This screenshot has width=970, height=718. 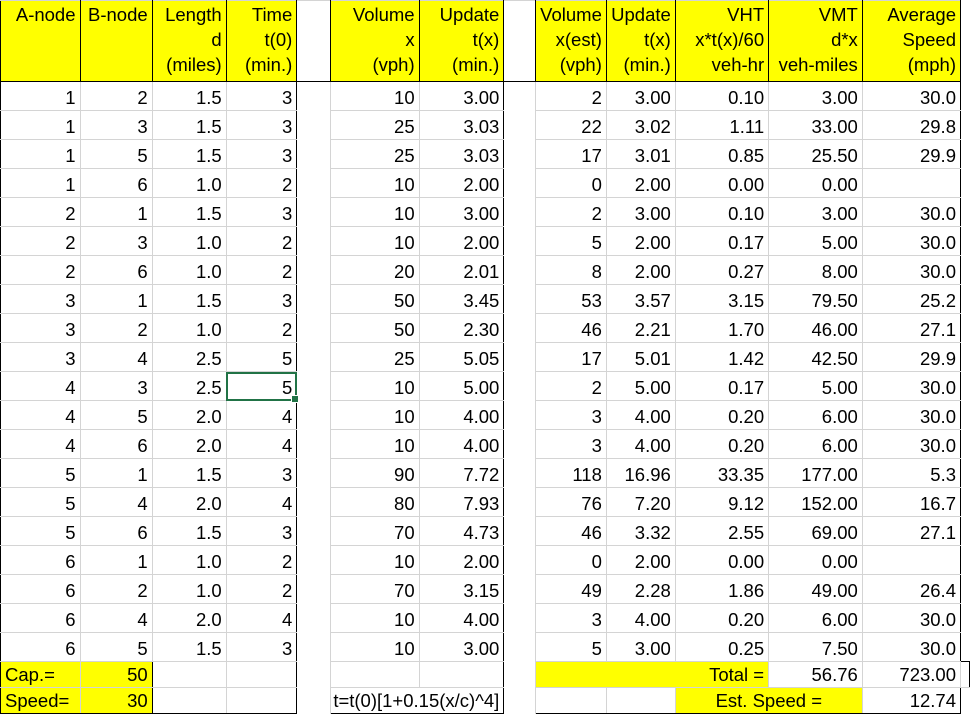 What do you see at coordinates (911, 183) in the screenshot?
I see `cell-avg-speed` at bounding box center [911, 183].